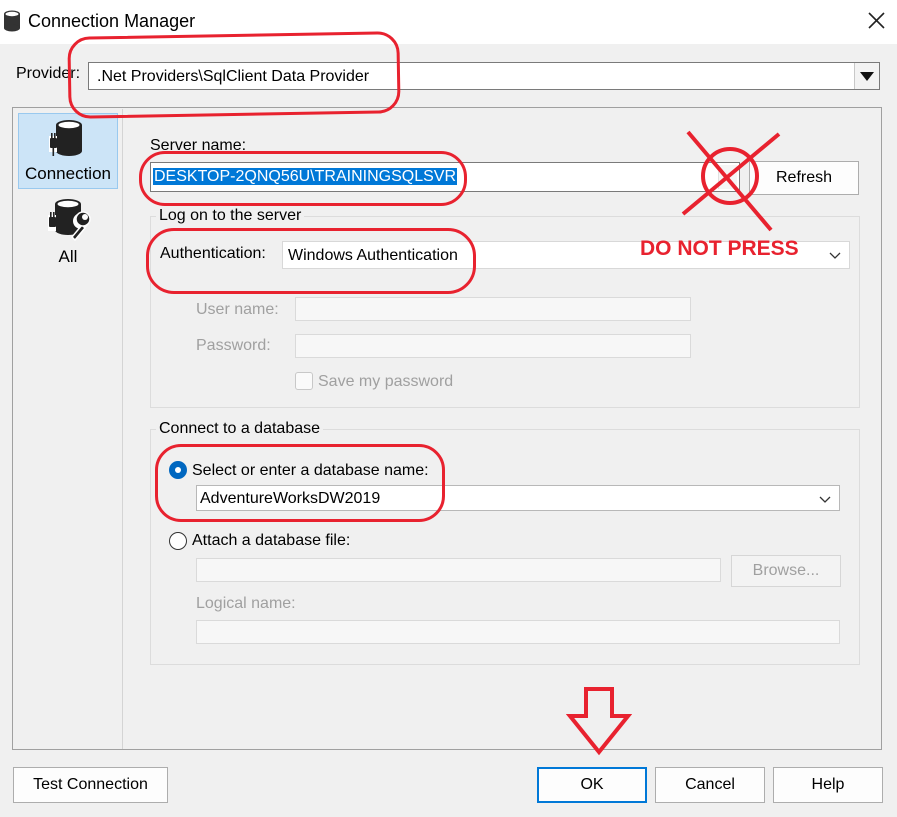  I want to click on select-database-radio, so click(178, 470).